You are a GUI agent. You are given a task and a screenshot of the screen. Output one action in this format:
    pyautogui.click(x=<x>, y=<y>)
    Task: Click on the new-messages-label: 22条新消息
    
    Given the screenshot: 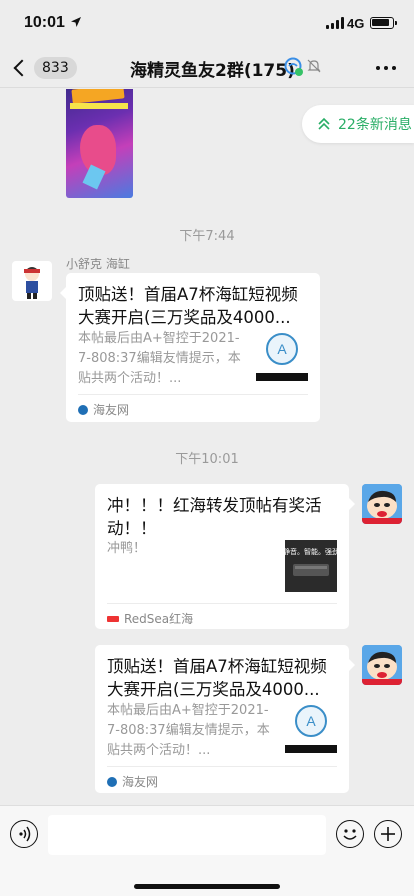 What is the action you would take?
    pyautogui.click(x=375, y=125)
    